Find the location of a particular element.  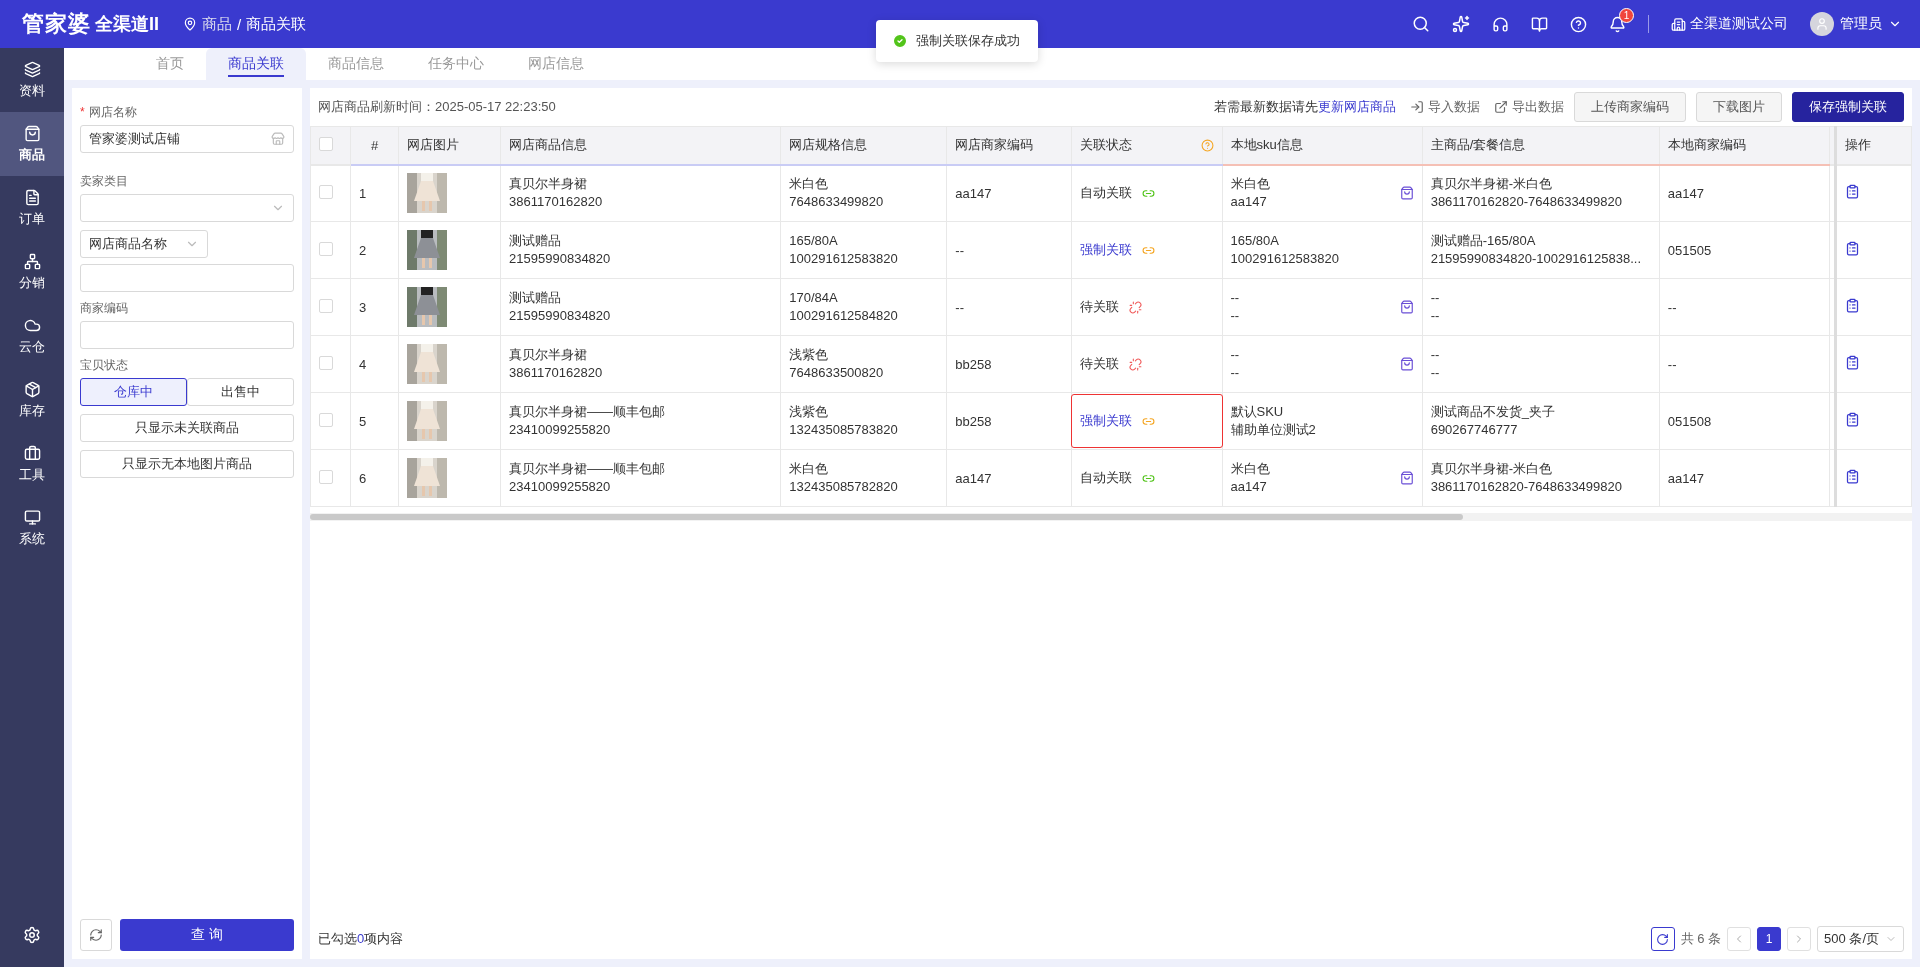

success-icon is located at coordinates (900, 41).